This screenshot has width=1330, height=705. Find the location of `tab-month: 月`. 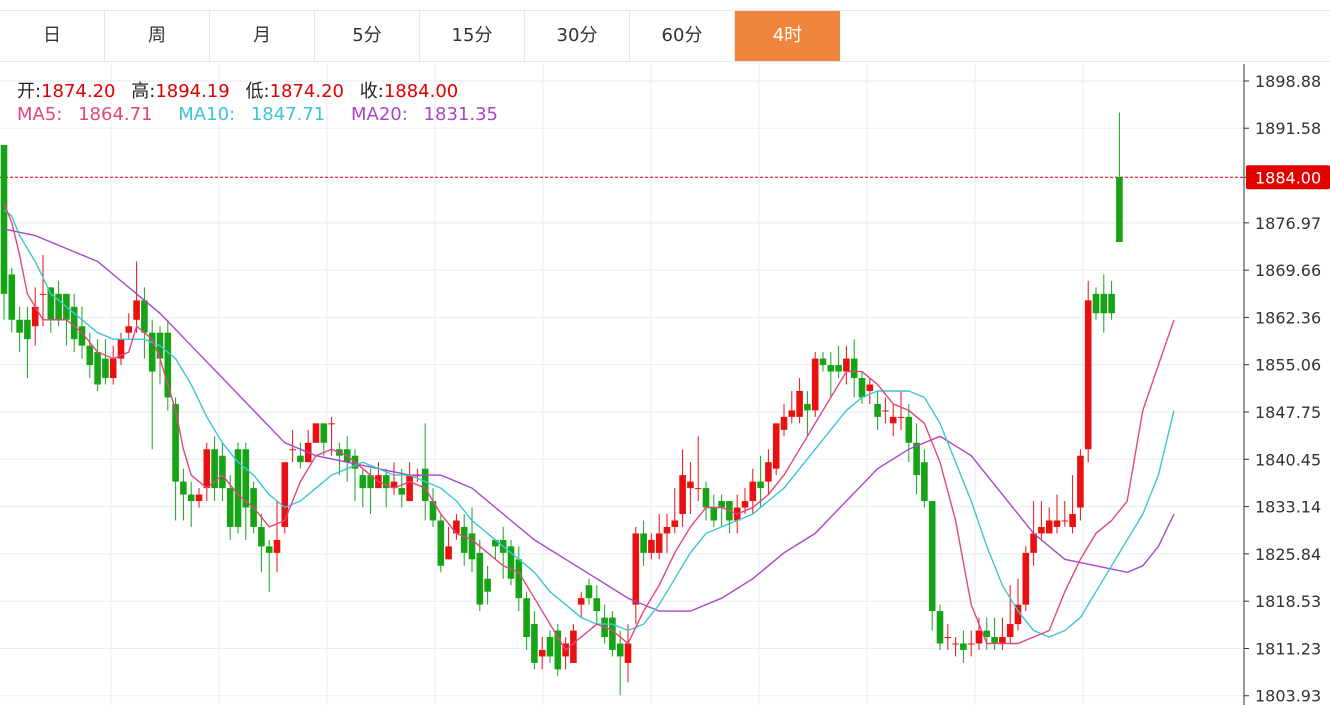

tab-month: 月 is located at coordinates (262, 36).